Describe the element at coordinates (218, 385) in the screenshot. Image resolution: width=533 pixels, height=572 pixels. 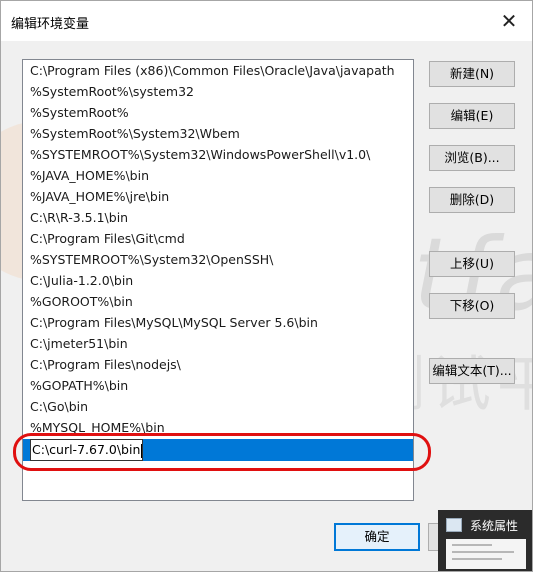
I see `list-item: %GOPATH%\bin` at that location.